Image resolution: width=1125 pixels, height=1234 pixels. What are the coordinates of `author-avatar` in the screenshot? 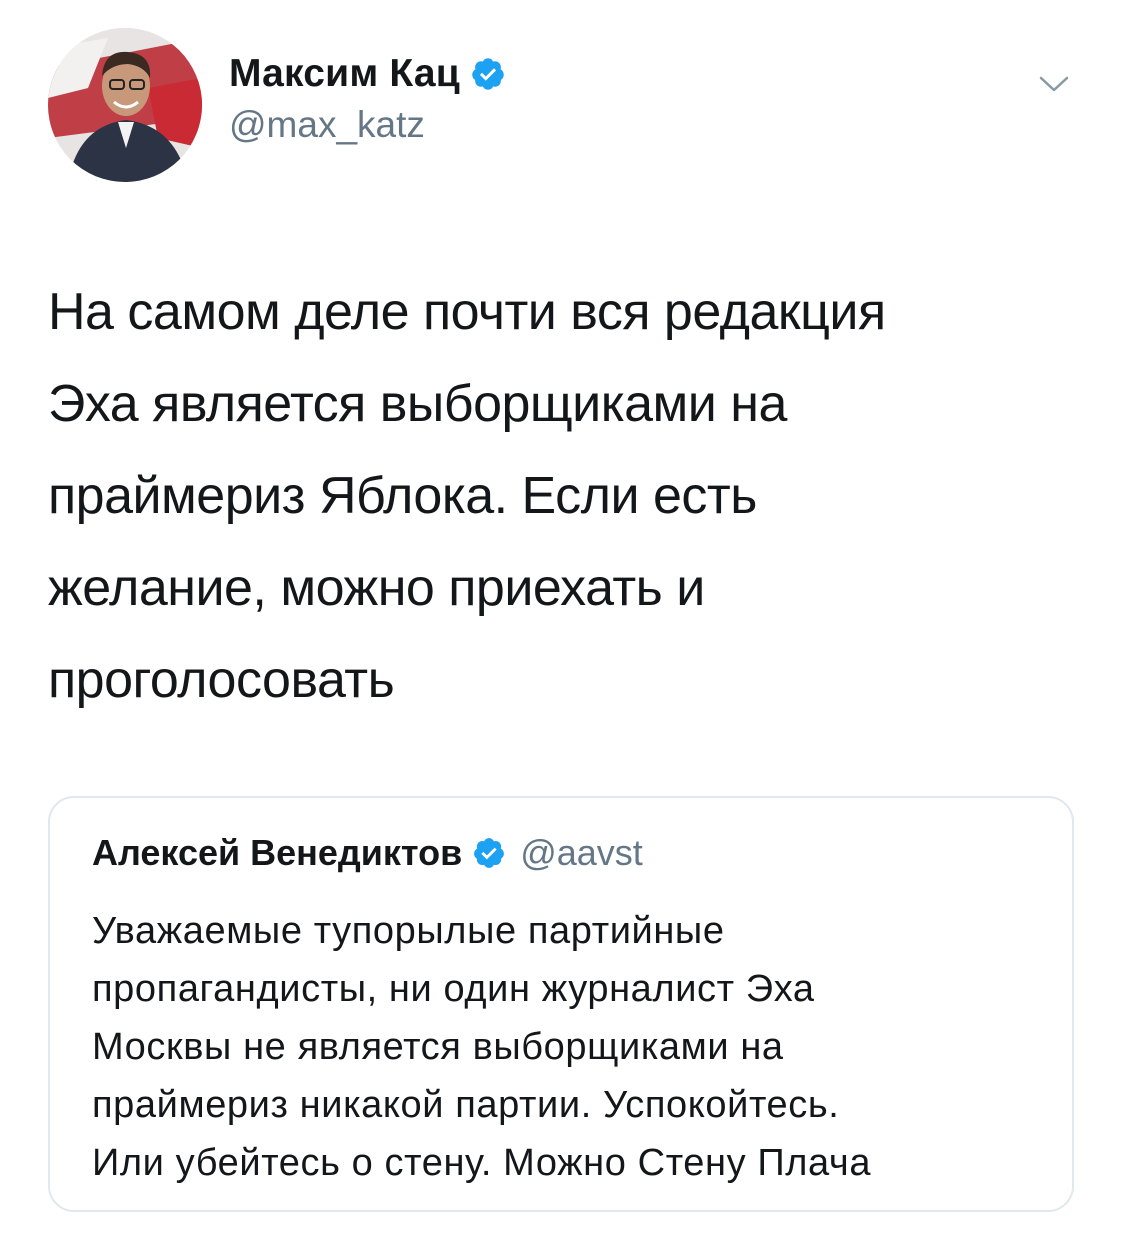 It's located at (125, 105).